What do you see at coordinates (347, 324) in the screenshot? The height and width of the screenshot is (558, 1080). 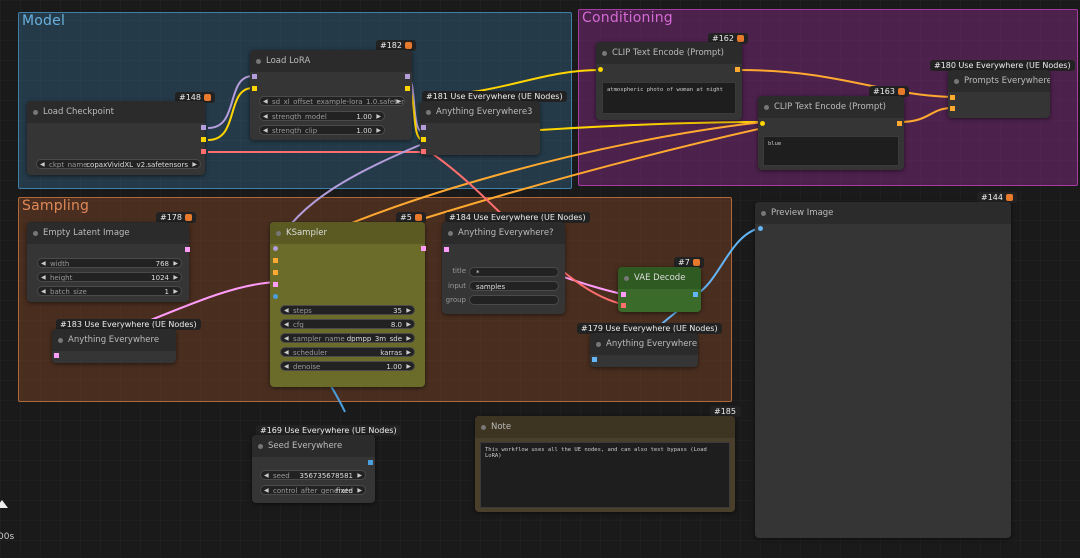 I see `cfg-widget: ◀ cfg 8.0 ▶` at bounding box center [347, 324].